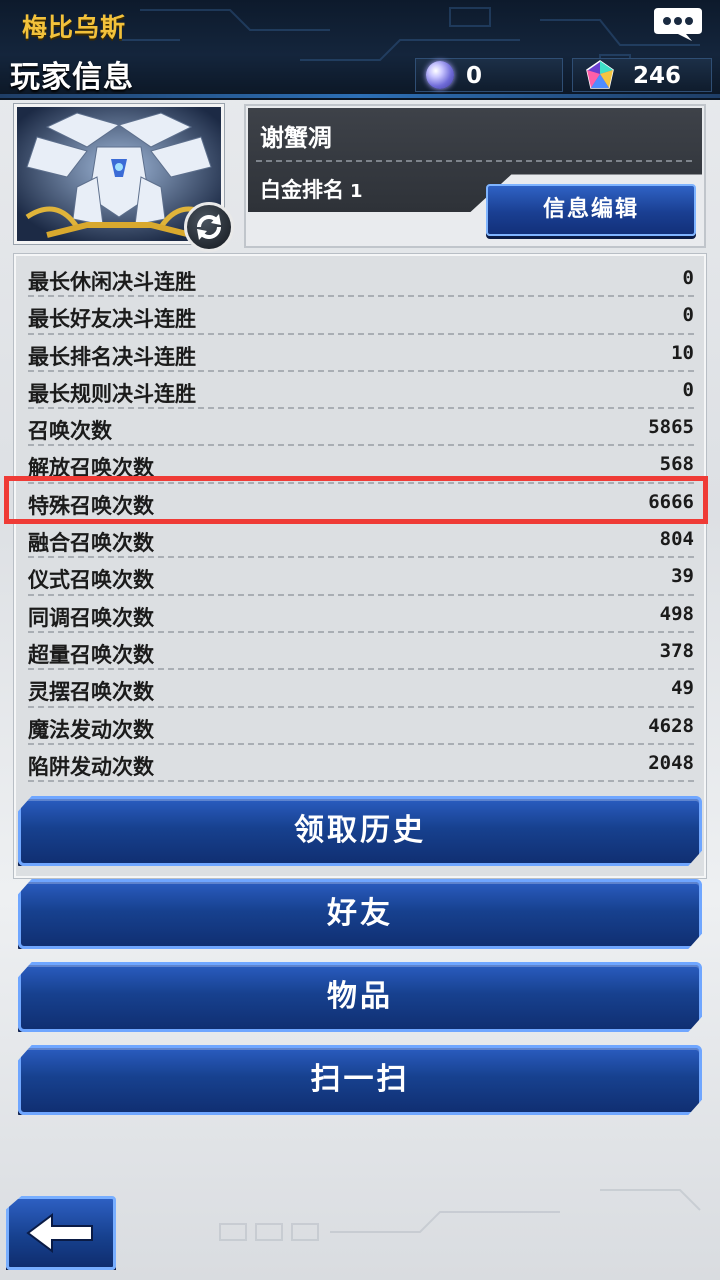 This screenshot has height=1280, width=720. Describe the element at coordinates (112, 319) in the screenshot. I see `stat-label: 最长好友决斗连胜` at that location.